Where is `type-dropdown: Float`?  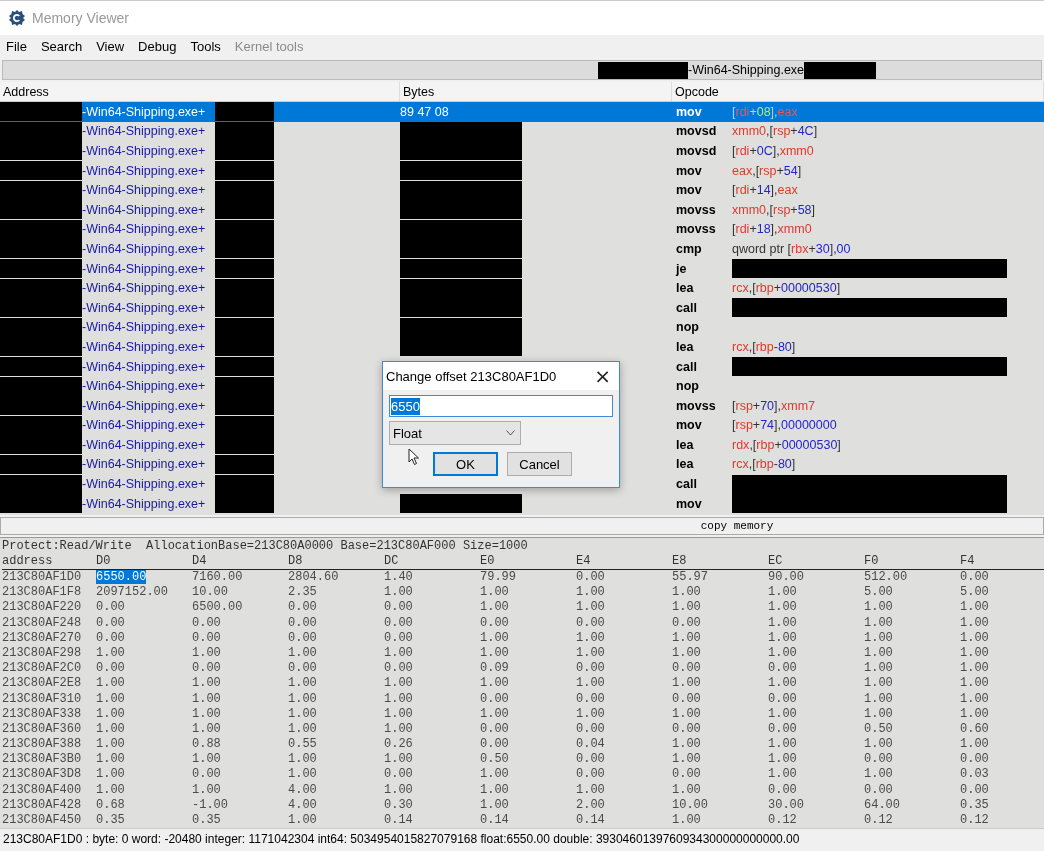 type-dropdown: Float is located at coordinates (455, 433).